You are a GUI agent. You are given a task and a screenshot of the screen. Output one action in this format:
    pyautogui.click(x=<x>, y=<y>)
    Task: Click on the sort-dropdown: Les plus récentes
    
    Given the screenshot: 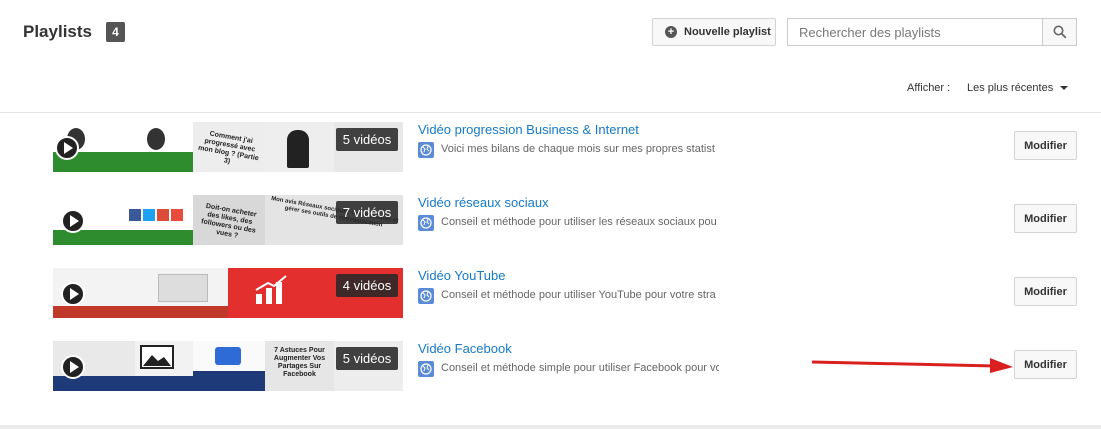 What is the action you would take?
    pyautogui.click(x=1018, y=88)
    